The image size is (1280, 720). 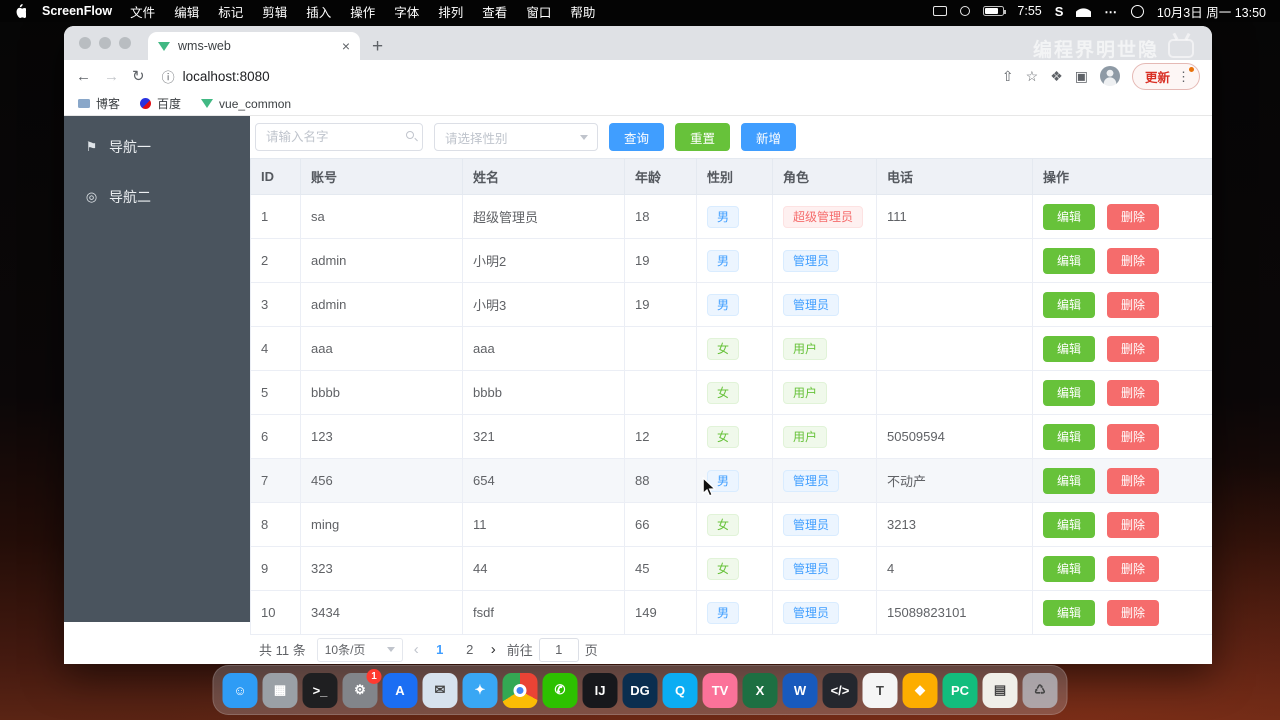 What do you see at coordinates (720, 690) in the screenshot?
I see `dock-icon-bilibili: TV` at bounding box center [720, 690].